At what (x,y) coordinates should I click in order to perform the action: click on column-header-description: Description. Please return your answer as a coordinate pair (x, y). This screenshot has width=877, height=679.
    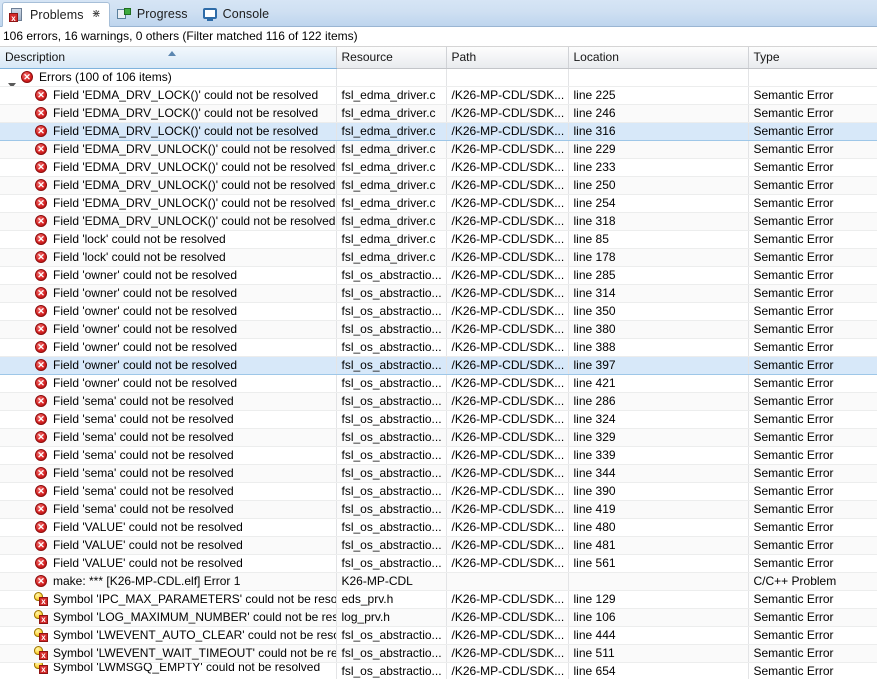
    Looking at the image, I should click on (168, 58).